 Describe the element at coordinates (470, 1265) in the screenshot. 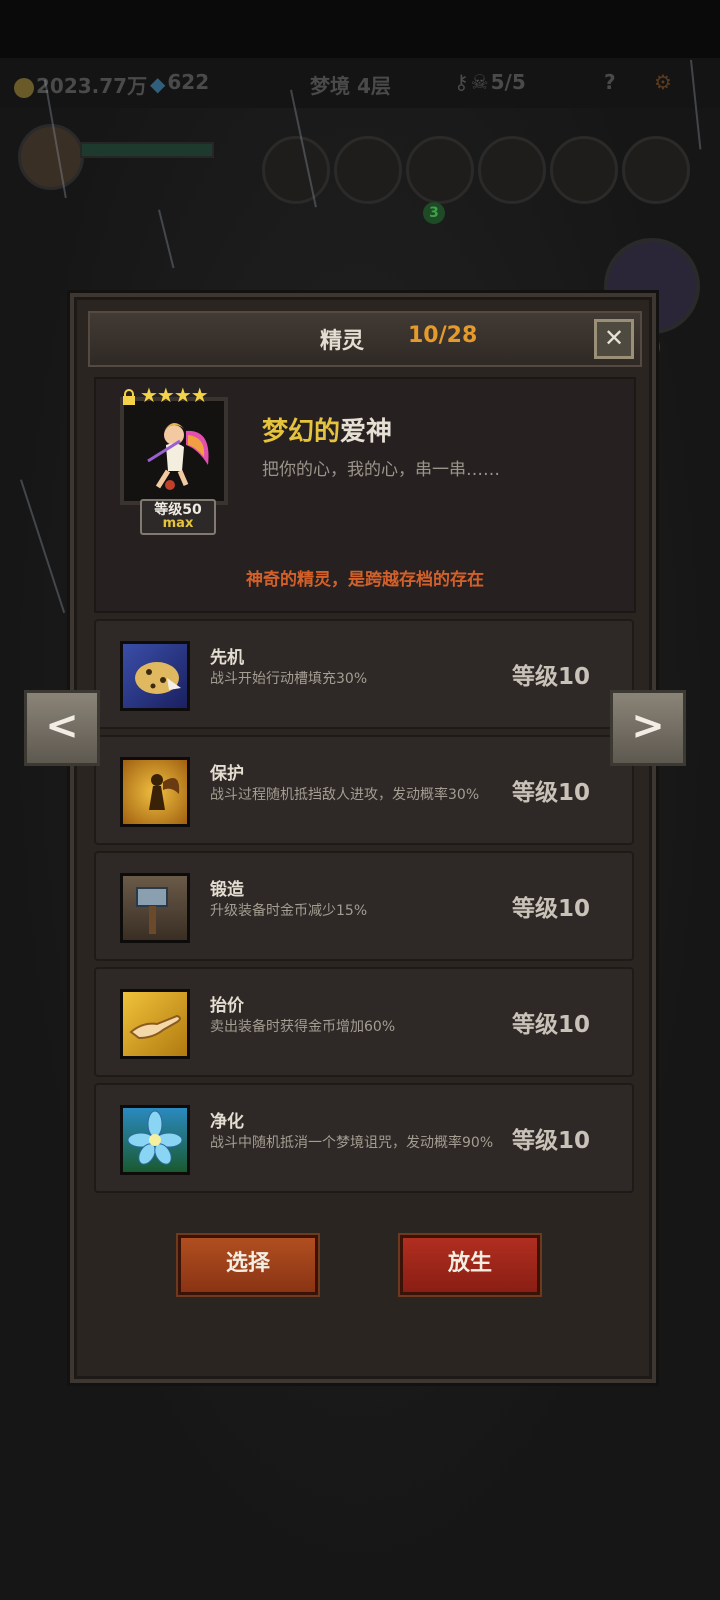

I see `release-button: 放生` at that location.